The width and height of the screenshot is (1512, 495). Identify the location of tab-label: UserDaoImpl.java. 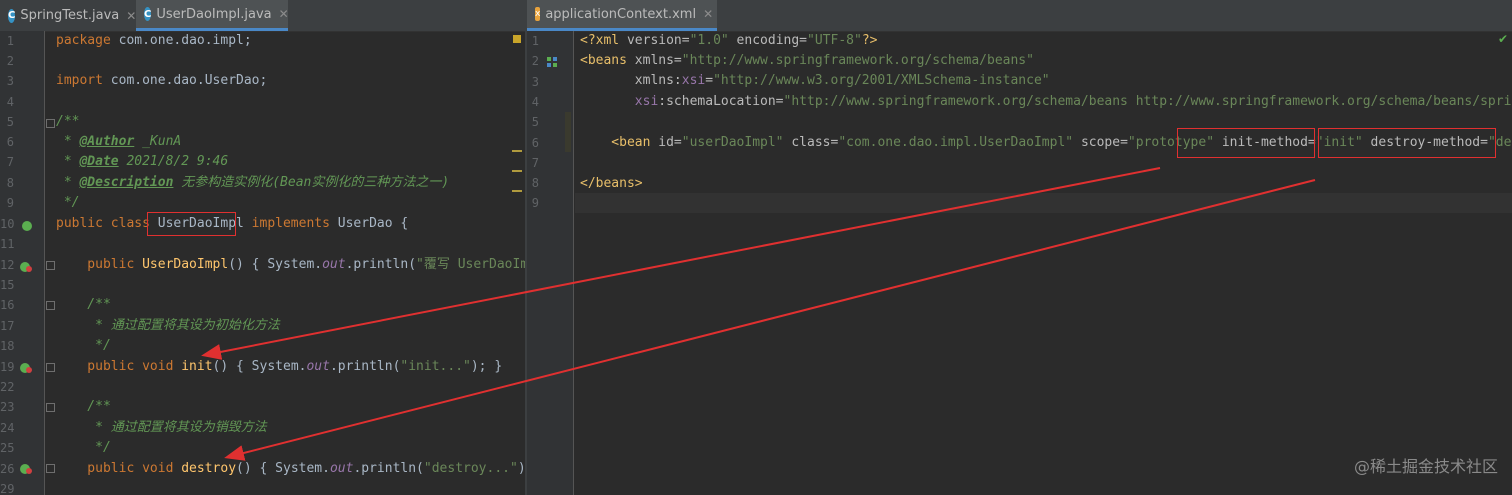
(214, 14).